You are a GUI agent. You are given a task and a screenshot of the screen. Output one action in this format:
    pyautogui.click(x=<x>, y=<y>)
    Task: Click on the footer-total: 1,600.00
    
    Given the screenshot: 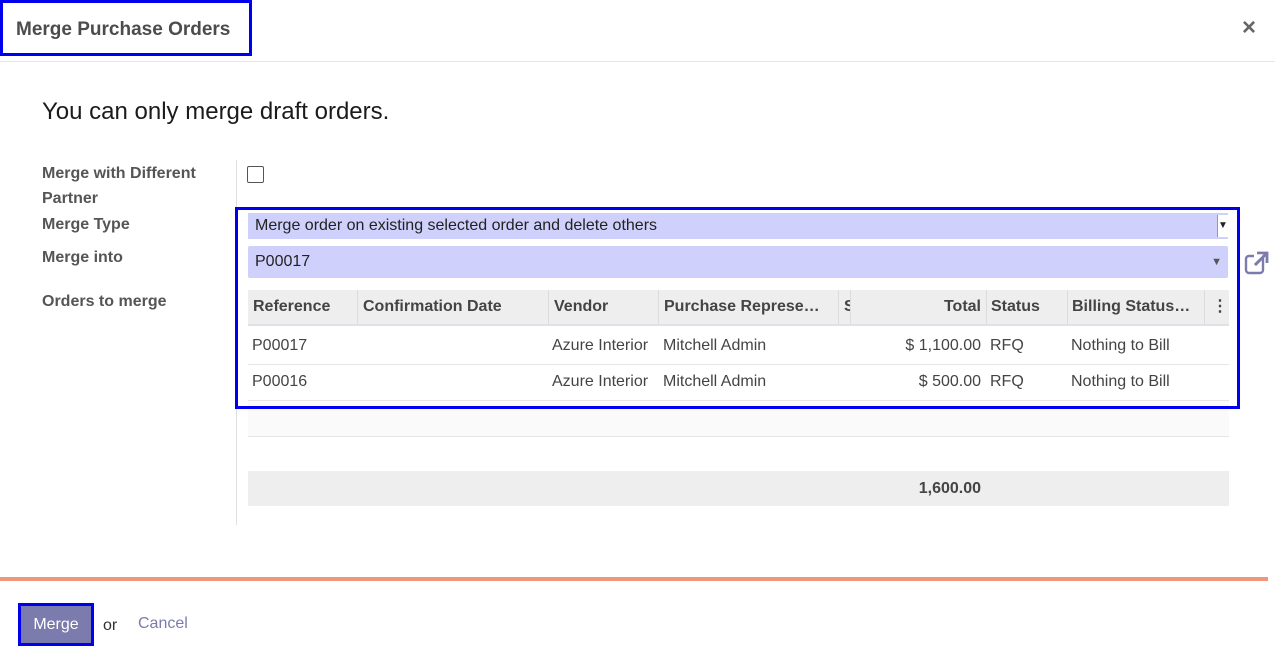 What is the action you would take?
    pyautogui.click(x=949, y=488)
    